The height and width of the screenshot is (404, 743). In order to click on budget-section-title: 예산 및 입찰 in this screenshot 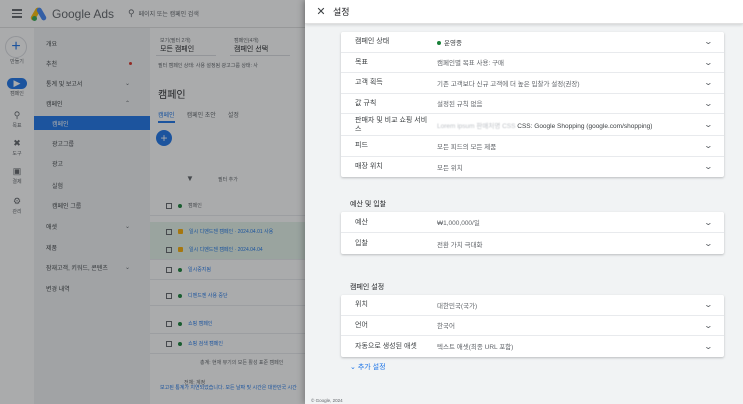, I will do `click(368, 204)`.